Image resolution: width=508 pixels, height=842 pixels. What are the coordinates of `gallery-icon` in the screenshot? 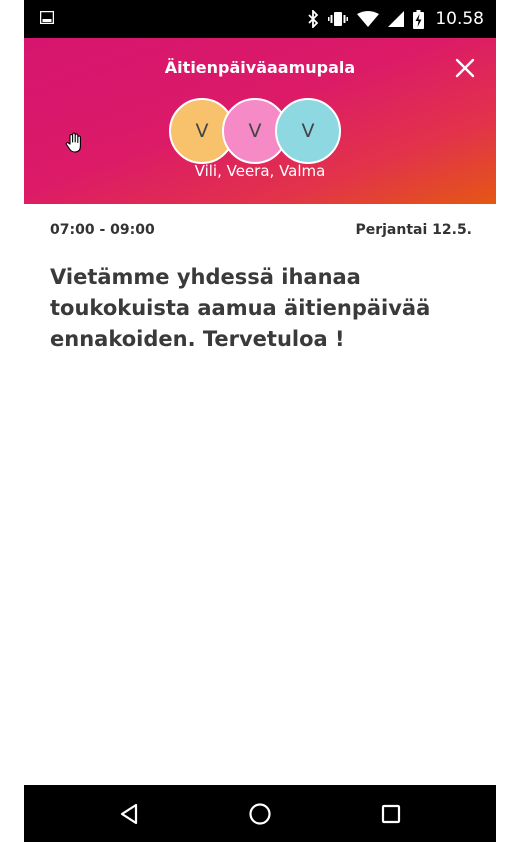 It's located at (47, 17).